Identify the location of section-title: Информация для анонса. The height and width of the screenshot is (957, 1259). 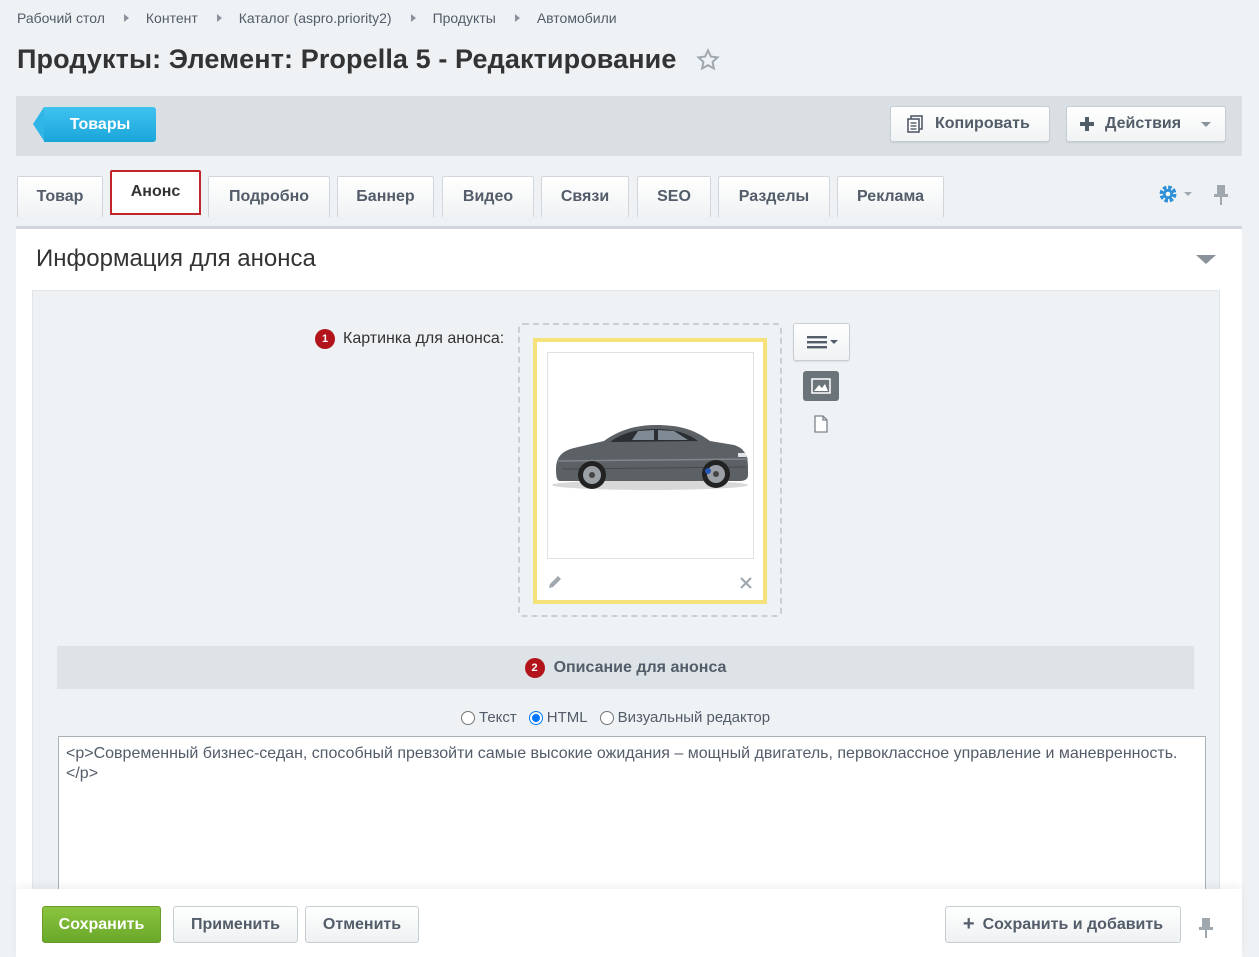
(176, 258).